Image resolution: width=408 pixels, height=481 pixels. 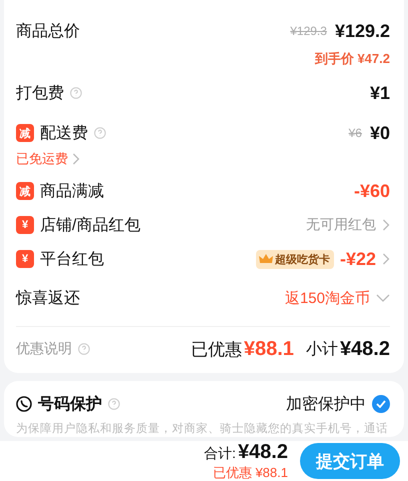 I want to click on privacy-title: 号码保护, so click(x=70, y=404).